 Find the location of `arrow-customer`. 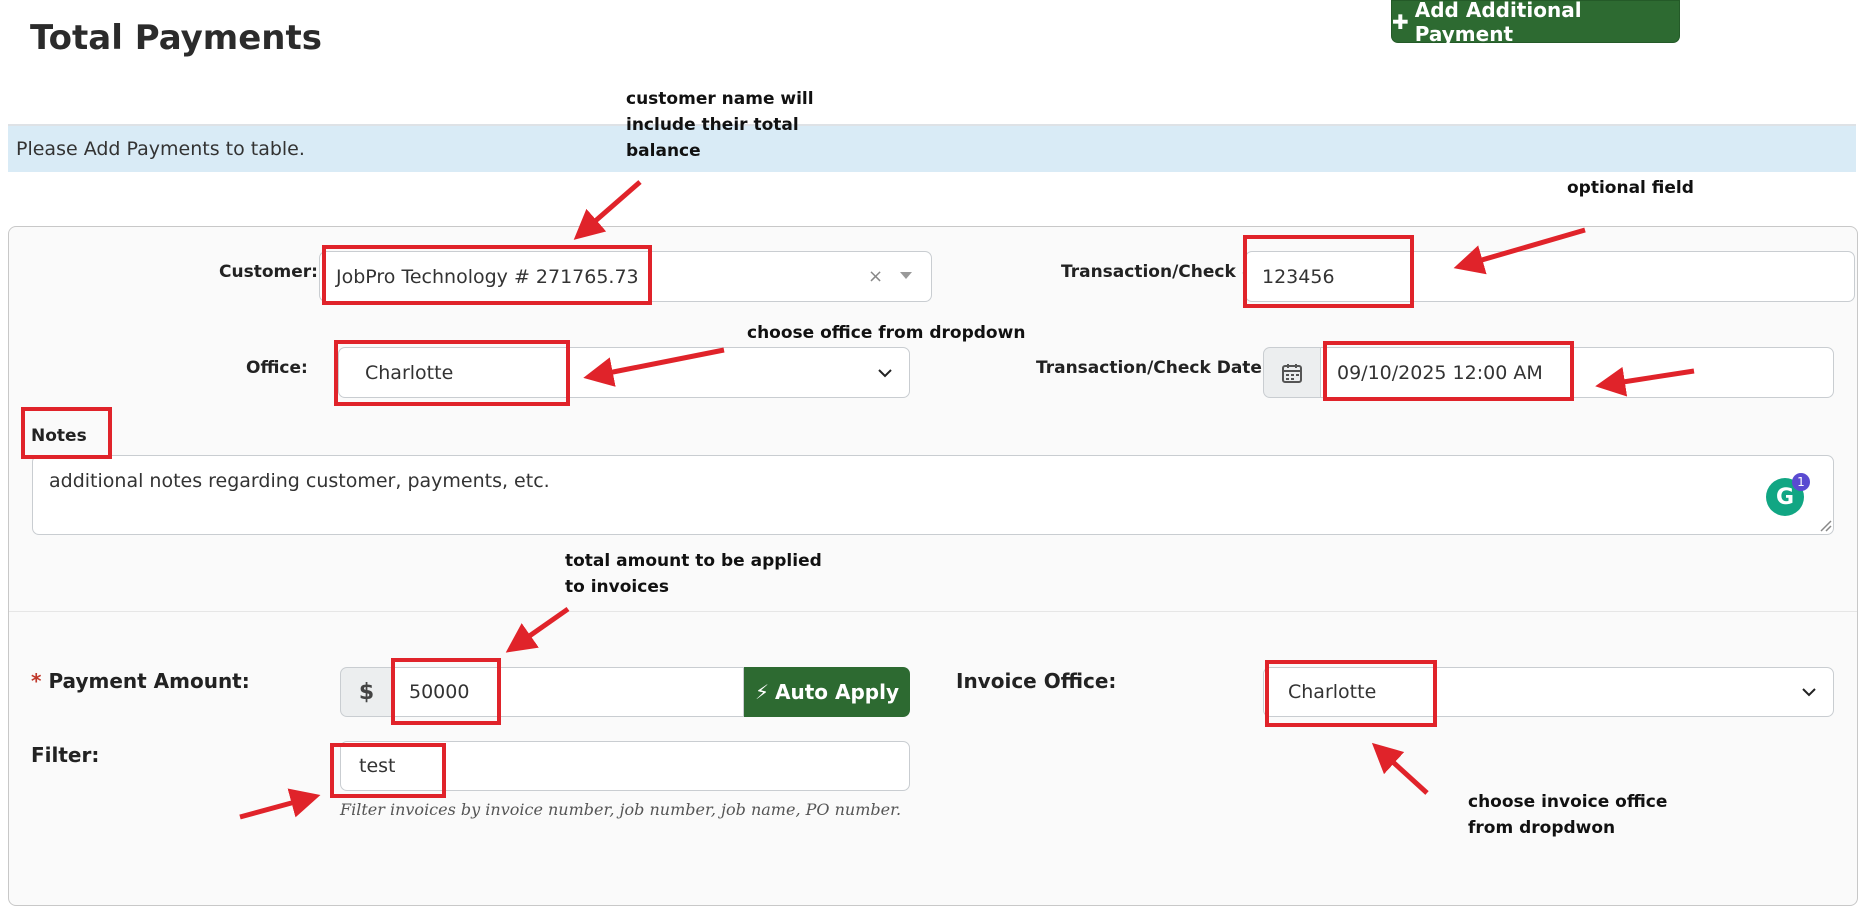

arrow-customer is located at coordinates (607, 210).